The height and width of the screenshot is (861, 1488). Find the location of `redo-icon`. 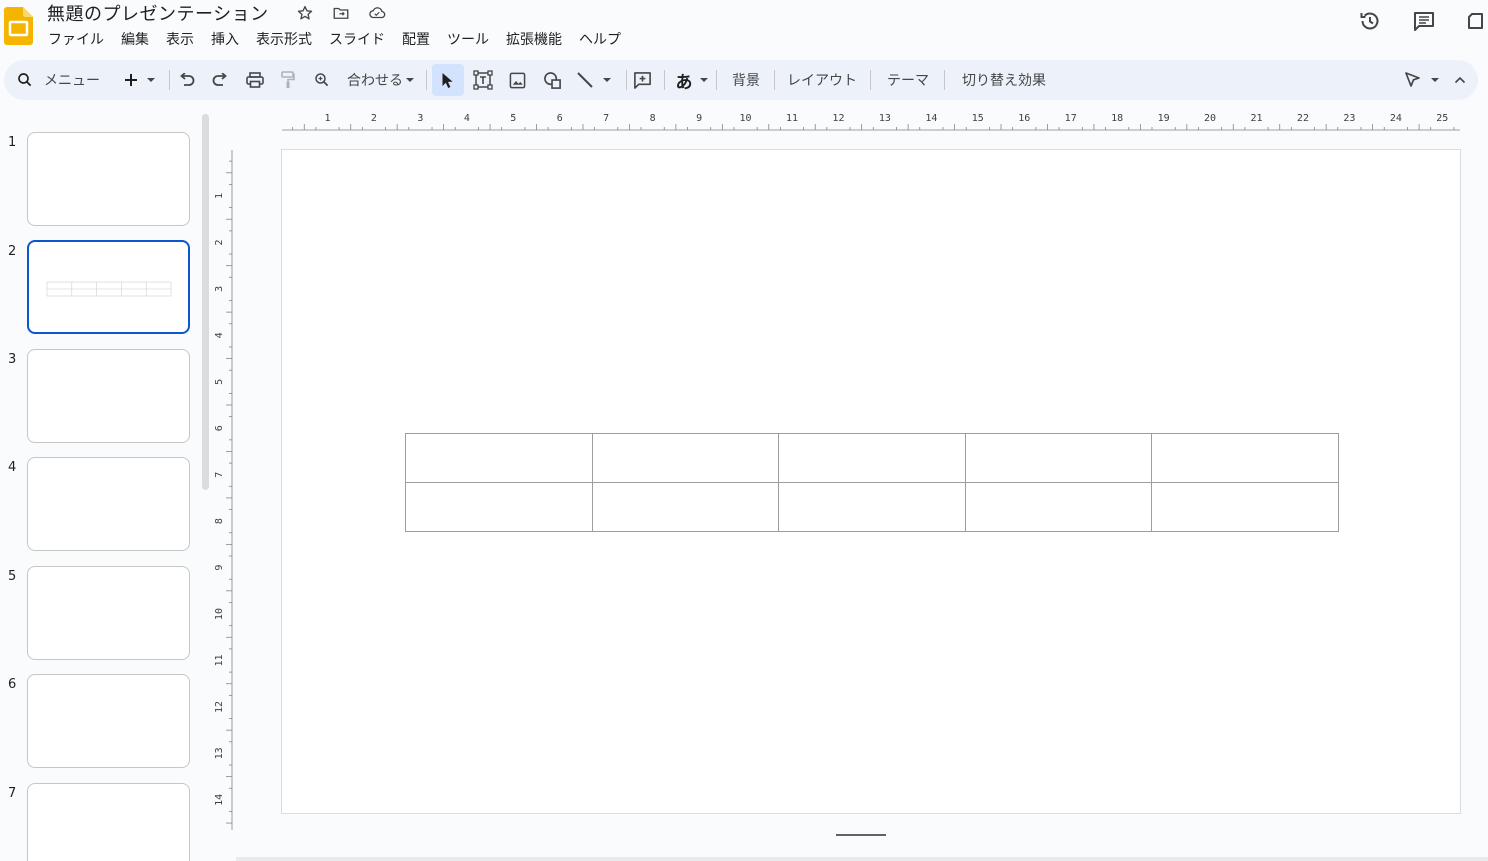

redo-icon is located at coordinates (219, 79).